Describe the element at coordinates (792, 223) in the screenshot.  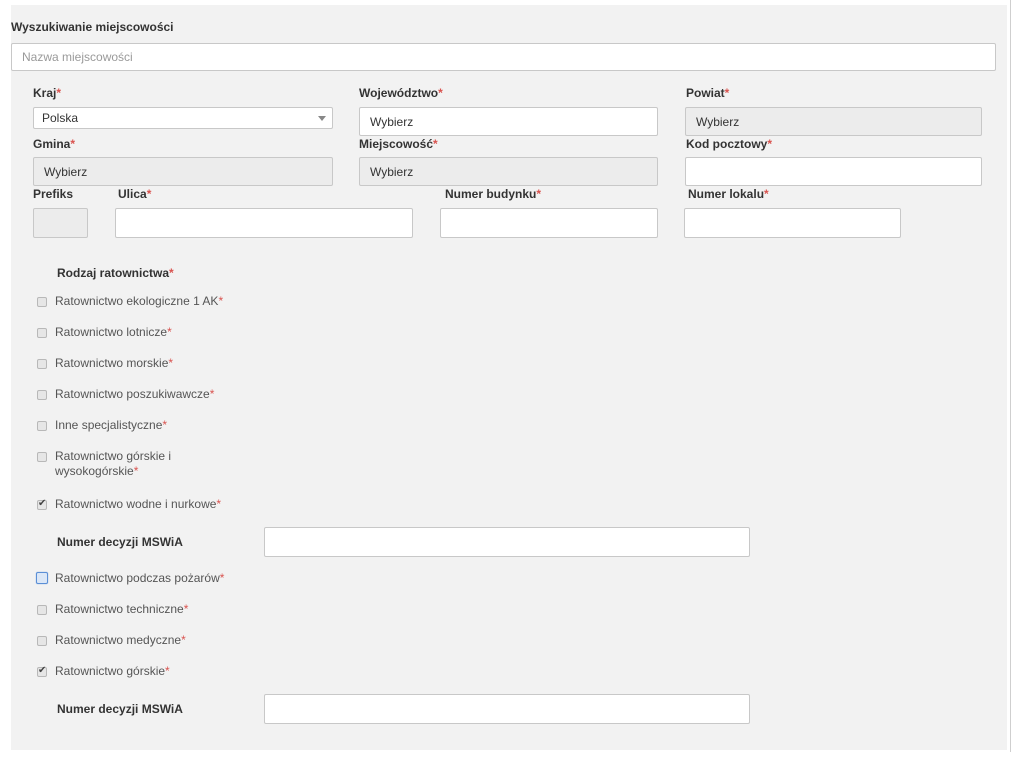
I see `unit-number-input` at that location.